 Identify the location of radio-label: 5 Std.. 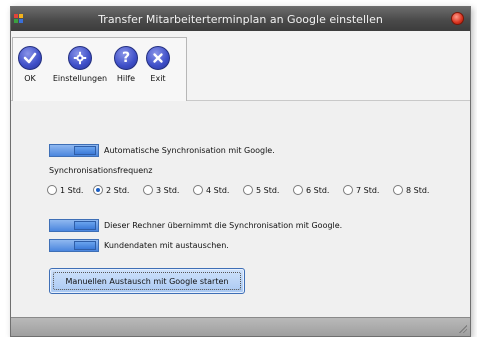
(268, 190).